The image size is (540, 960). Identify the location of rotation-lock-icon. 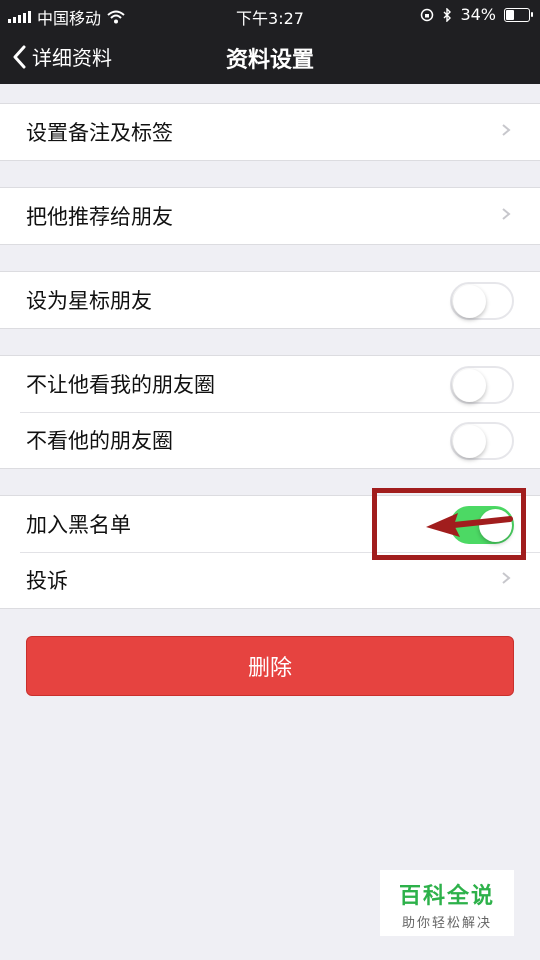
(427, 14).